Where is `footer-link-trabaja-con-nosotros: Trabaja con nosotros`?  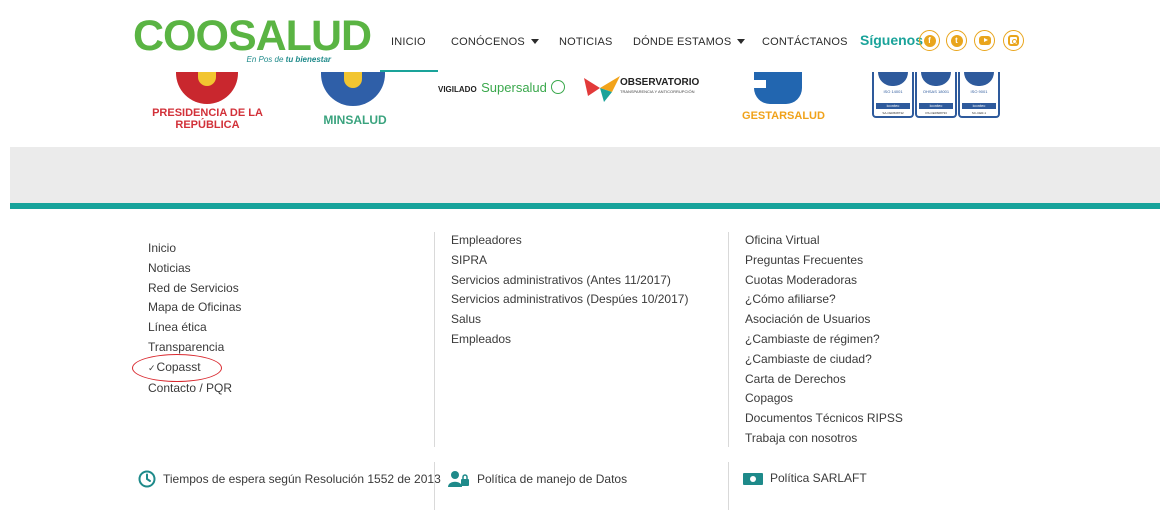 footer-link-trabaja-con-nosotros: Trabaja con nosotros is located at coordinates (824, 439).